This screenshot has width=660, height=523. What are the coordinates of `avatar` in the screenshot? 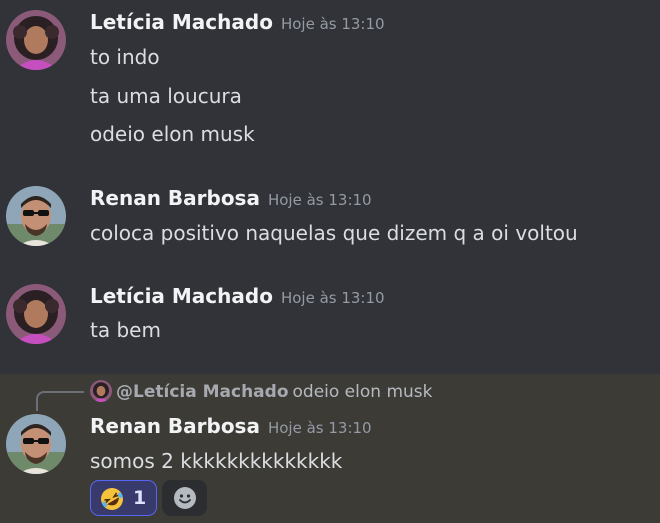 It's located at (36, 444).